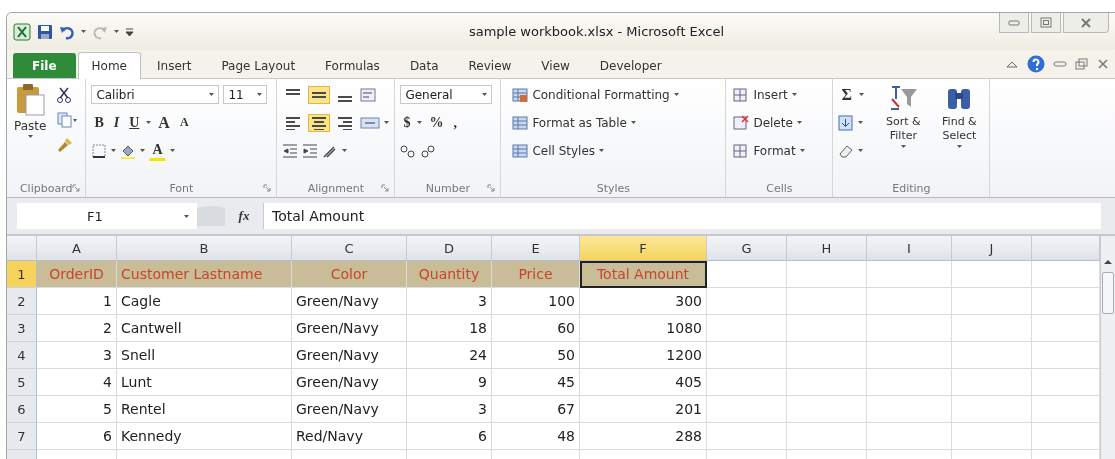 Image resolution: width=1115 pixels, height=459 pixels. Describe the element at coordinates (827, 248) in the screenshot. I see `column-header: H` at that location.